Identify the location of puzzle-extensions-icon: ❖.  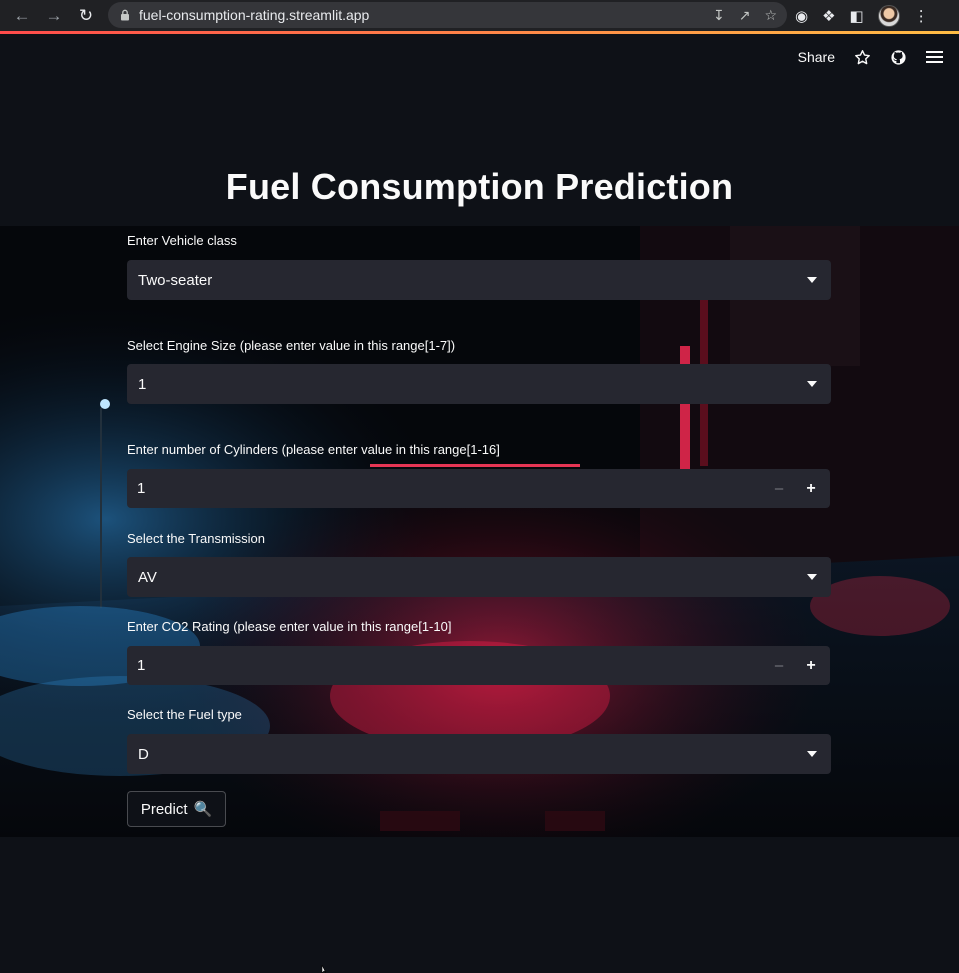
(828, 16).